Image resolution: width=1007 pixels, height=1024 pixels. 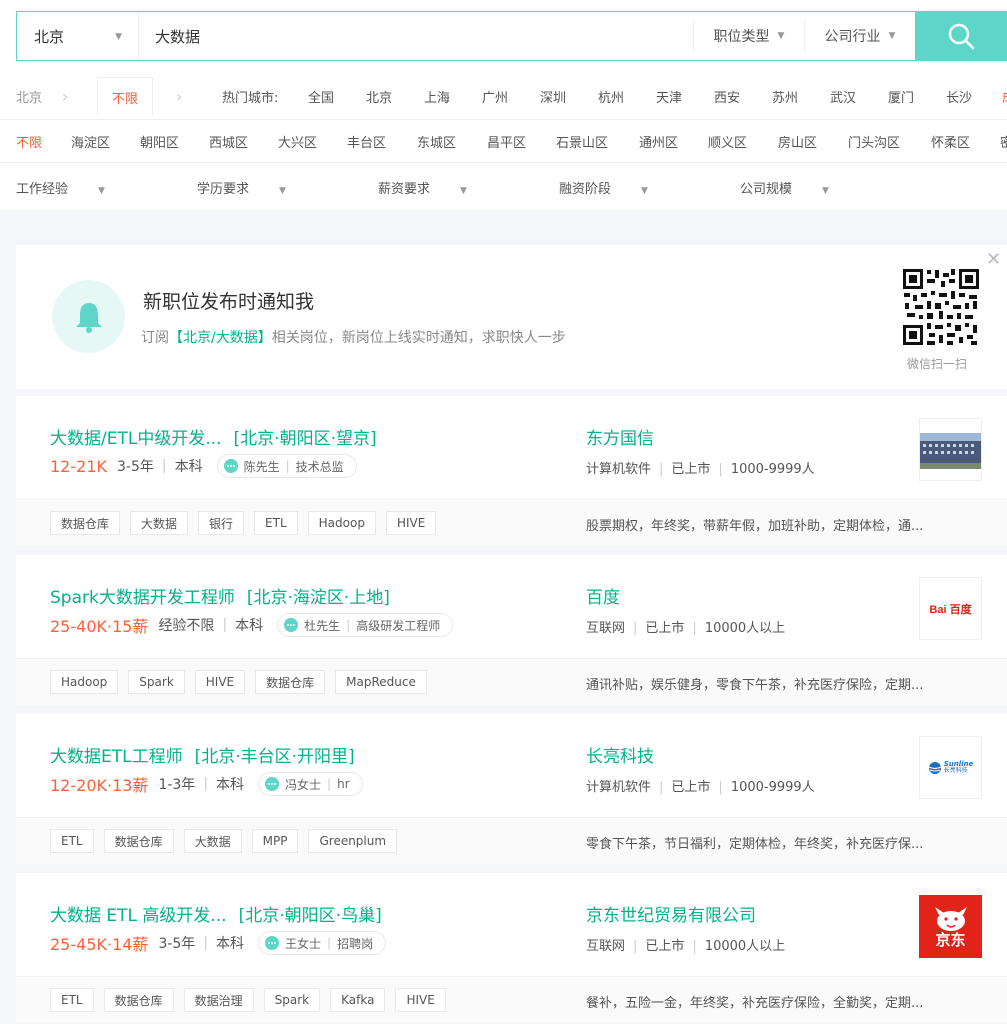 What do you see at coordinates (620, 436) in the screenshot?
I see `company-name-link: 东方国信` at bounding box center [620, 436].